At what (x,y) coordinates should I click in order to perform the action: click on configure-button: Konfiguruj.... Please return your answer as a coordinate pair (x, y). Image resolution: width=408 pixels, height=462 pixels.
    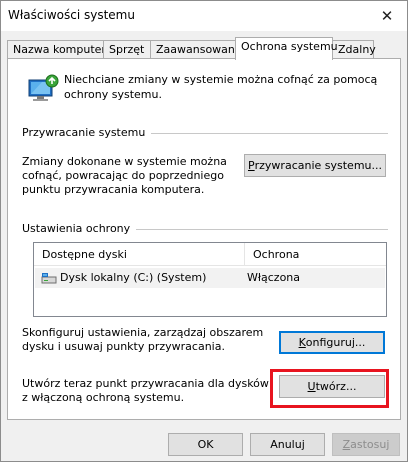
    Looking at the image, I should click on (332, 342).